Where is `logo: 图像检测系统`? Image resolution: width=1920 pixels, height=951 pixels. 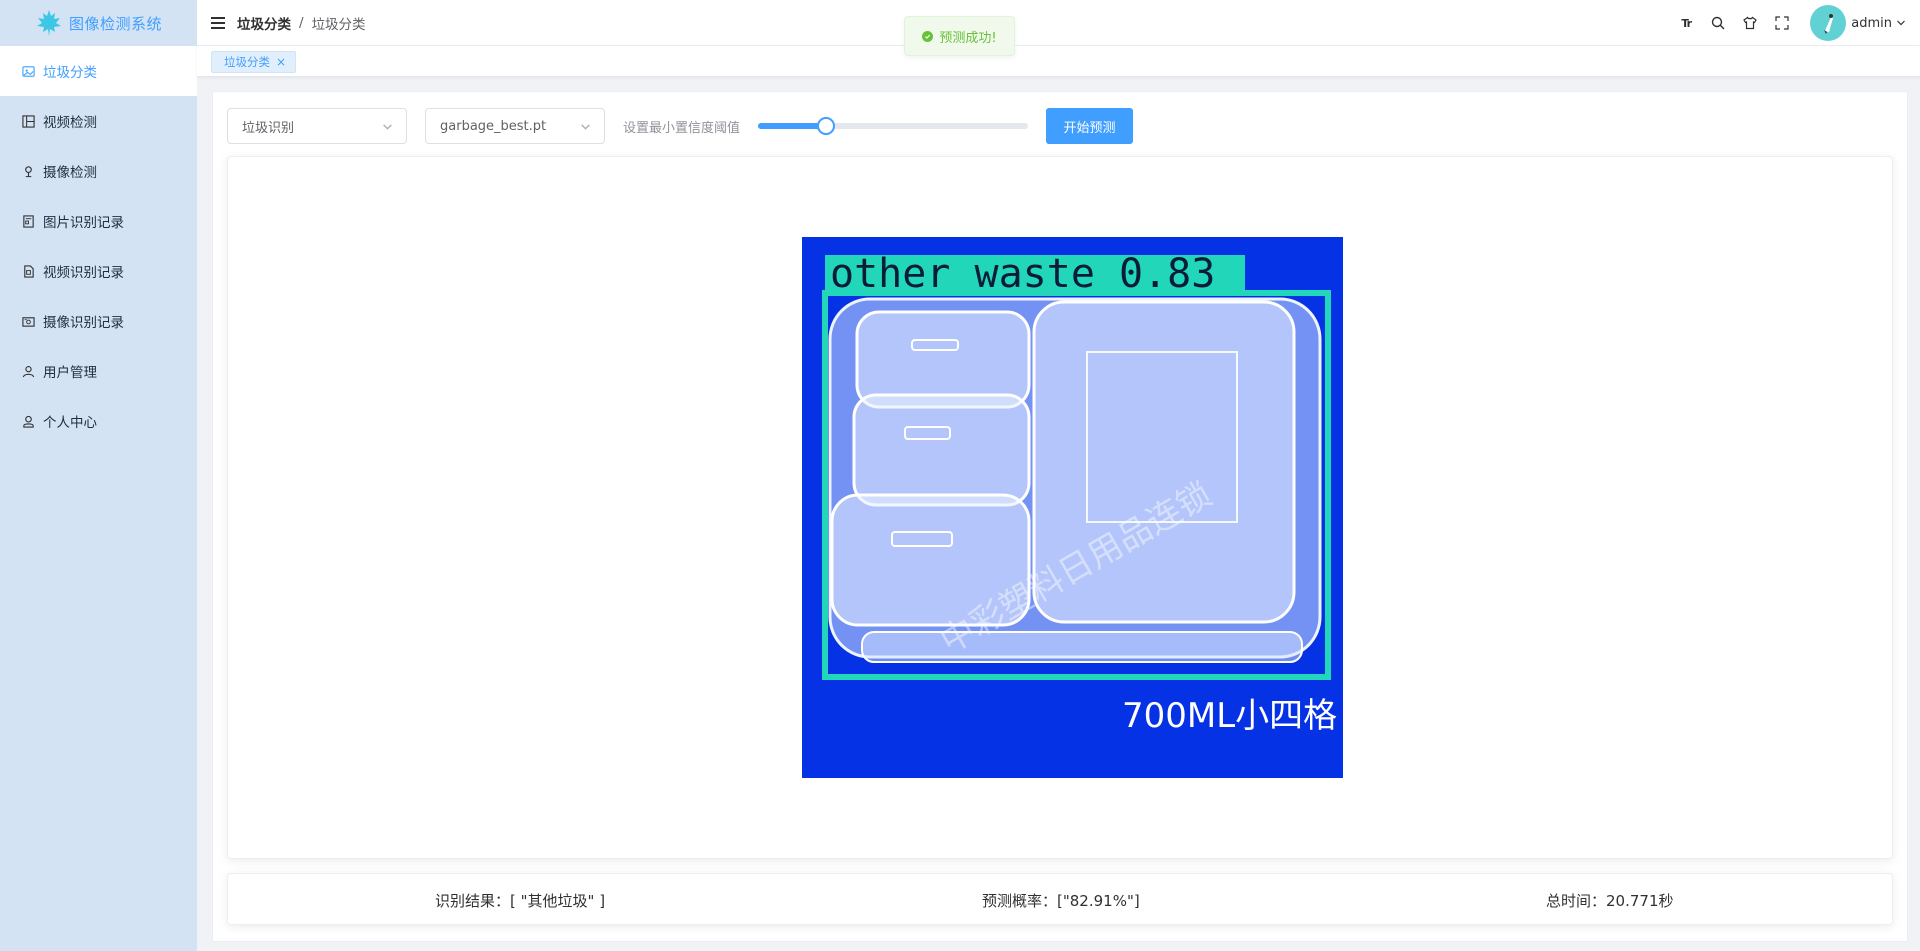 logo: 图像检测系统 is located at coordinates (98, 23).